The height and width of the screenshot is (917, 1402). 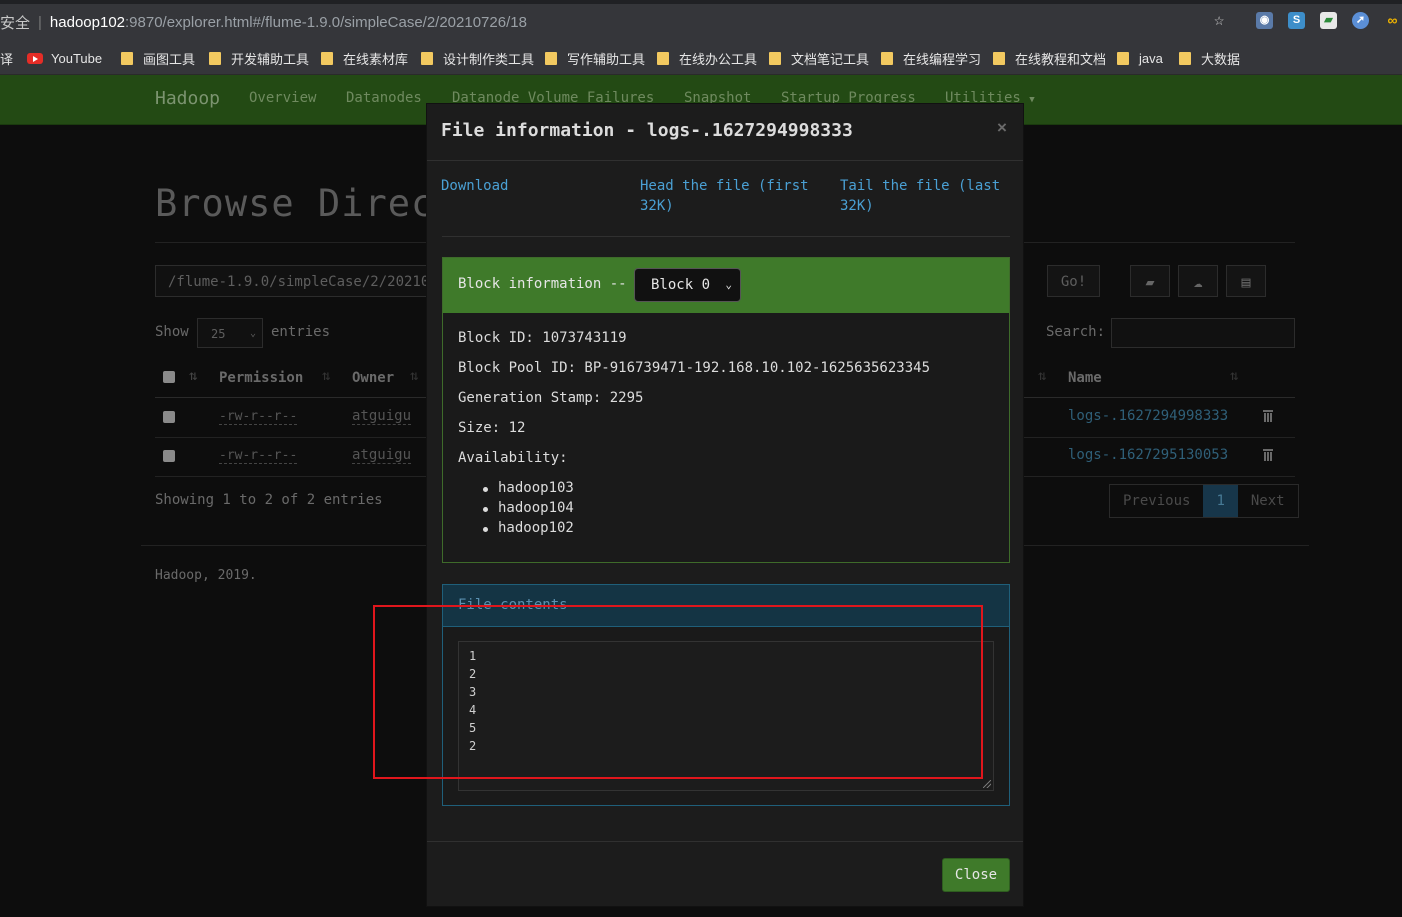 What do you see at coordinates (528, 508) in the screenshot?
I see `availability-host: hadoop104` at bounding box center [528, 508].